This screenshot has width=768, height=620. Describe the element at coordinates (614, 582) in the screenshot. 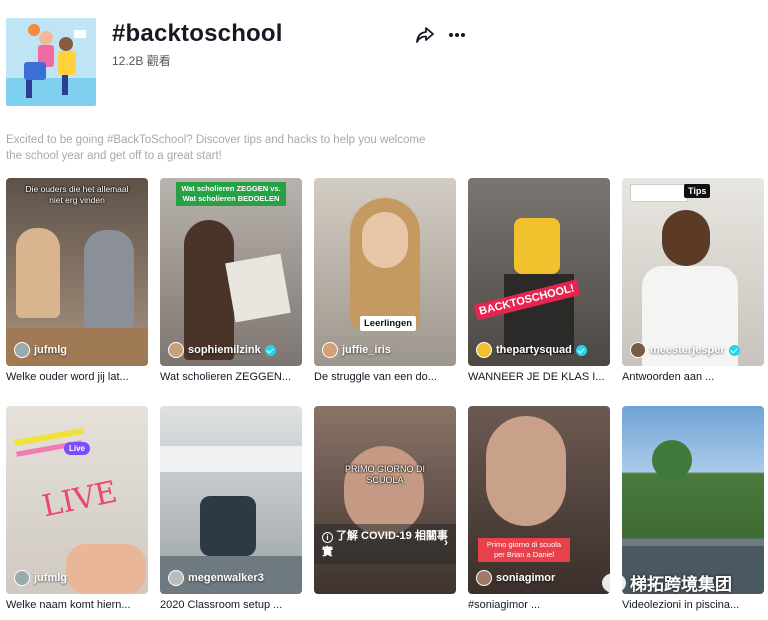

I see `wechat-icon` at that location.